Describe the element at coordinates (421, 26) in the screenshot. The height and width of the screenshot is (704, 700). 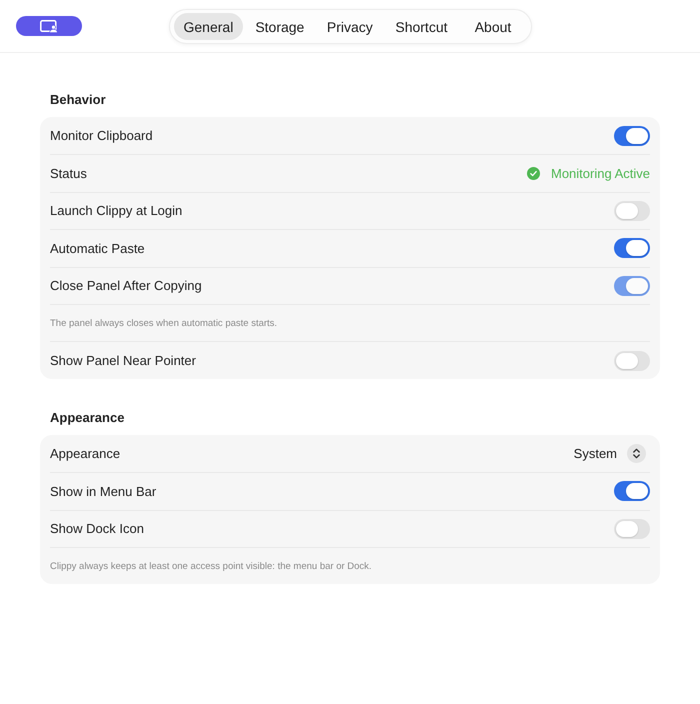
I see `tab: Shortcut` at that location.